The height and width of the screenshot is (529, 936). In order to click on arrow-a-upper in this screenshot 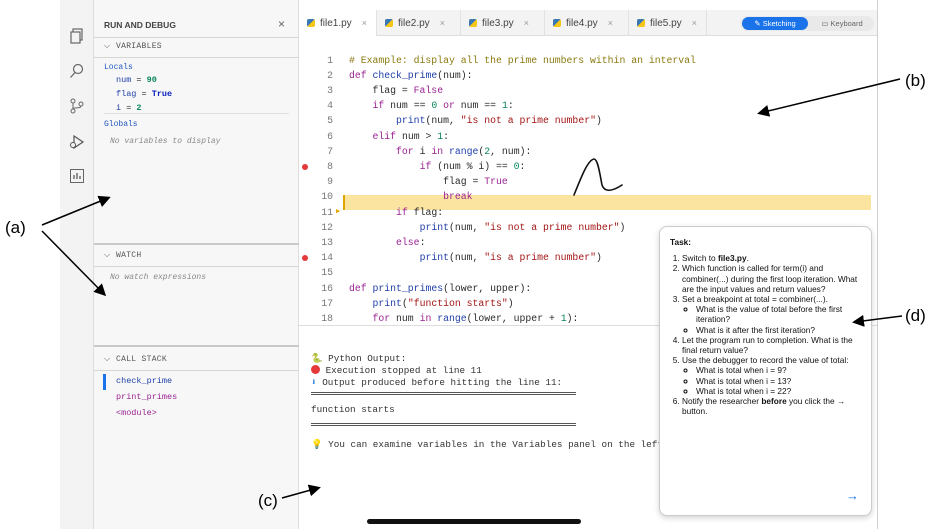, I will do `click(76, 210)`.